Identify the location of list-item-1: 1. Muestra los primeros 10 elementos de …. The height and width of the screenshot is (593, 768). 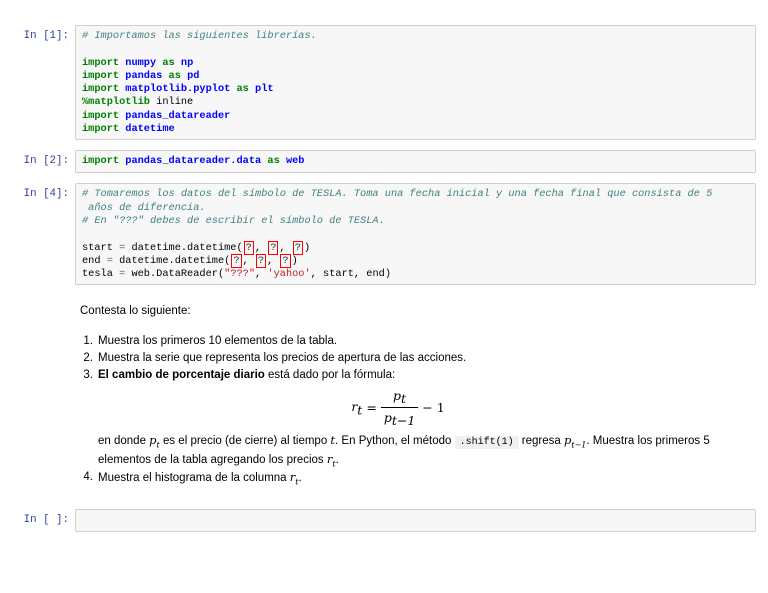
(418, 341).